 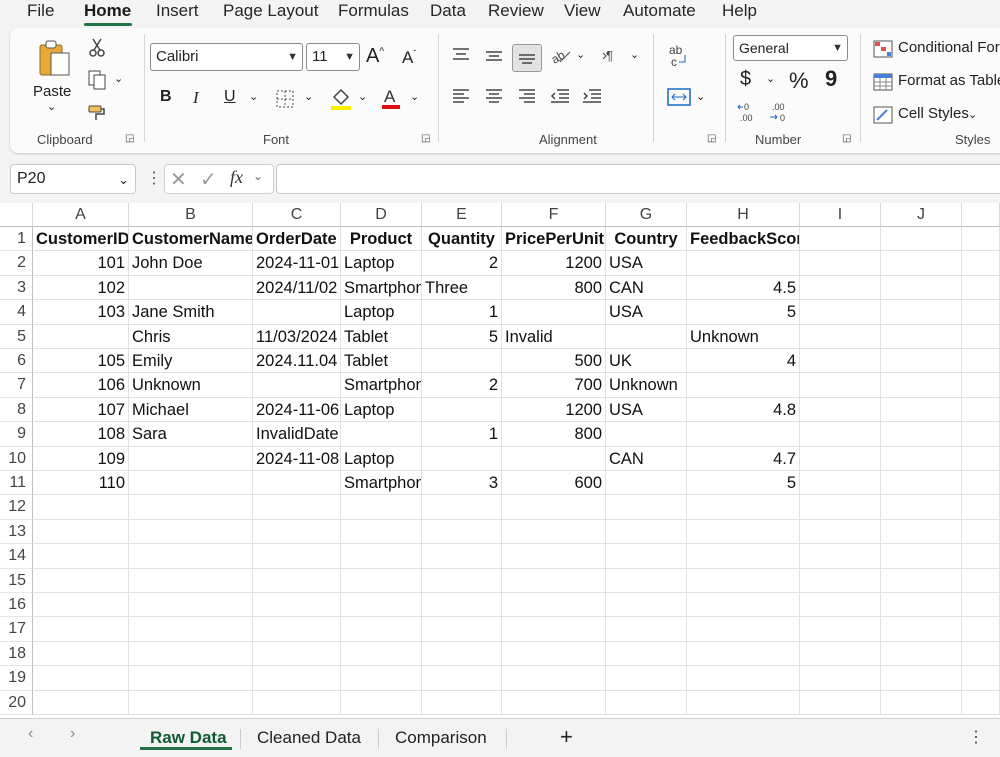 I want to click on table-cell: 110, so click(x=81, y=483).